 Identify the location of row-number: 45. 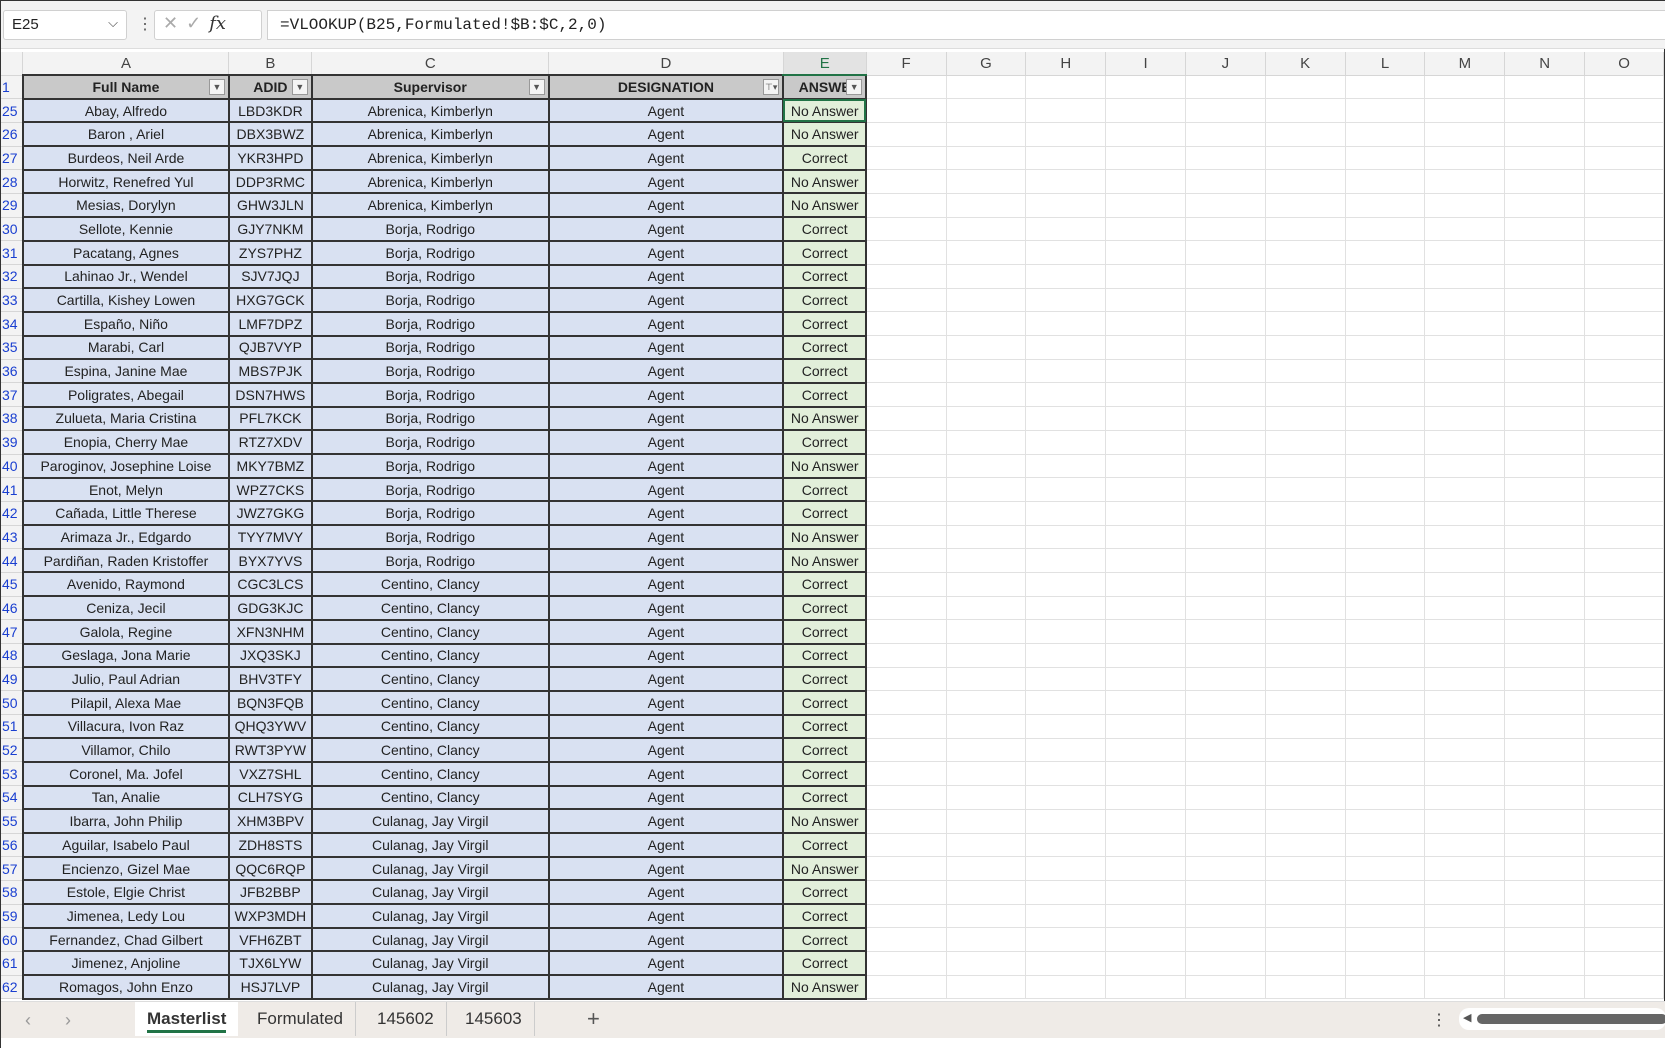
(12, 584).